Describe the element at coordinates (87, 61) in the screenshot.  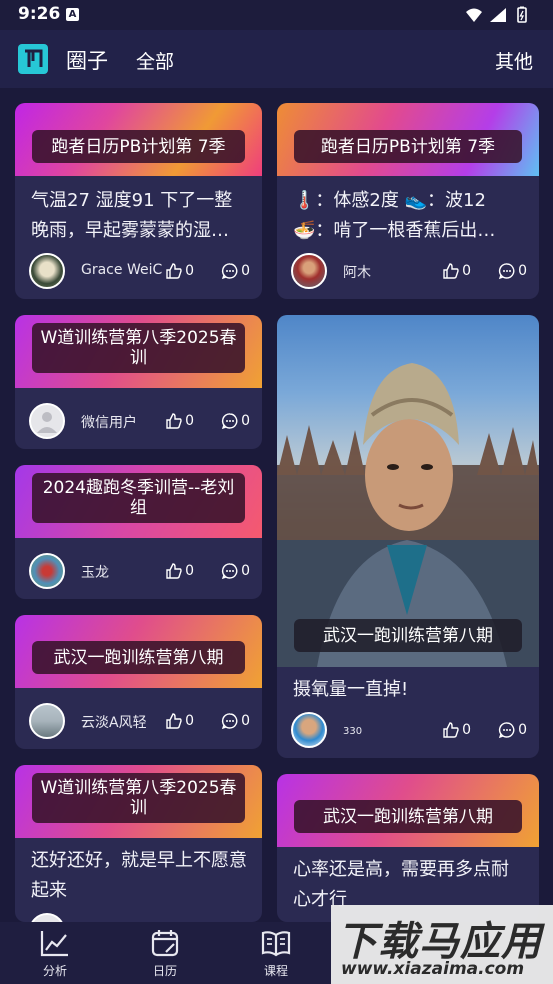
I see `page-title: 圈子` at that location.